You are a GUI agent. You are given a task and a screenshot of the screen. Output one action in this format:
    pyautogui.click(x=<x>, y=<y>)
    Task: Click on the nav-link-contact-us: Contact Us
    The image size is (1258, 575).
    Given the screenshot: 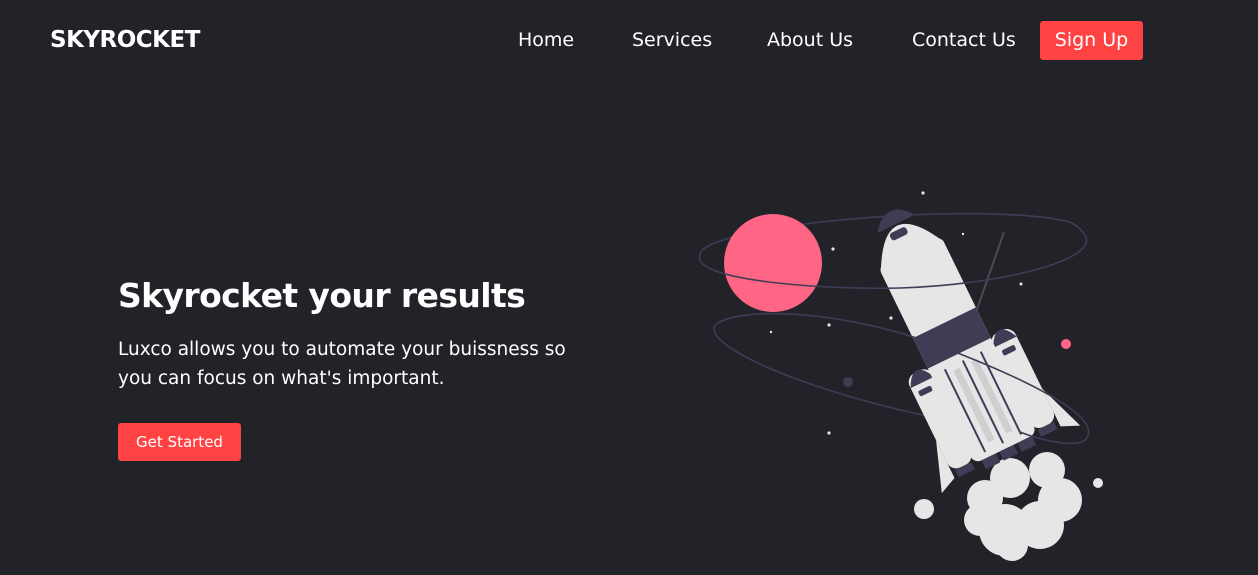 What is the action you would take?
    pyautogui.click(x=964, y=40)
    